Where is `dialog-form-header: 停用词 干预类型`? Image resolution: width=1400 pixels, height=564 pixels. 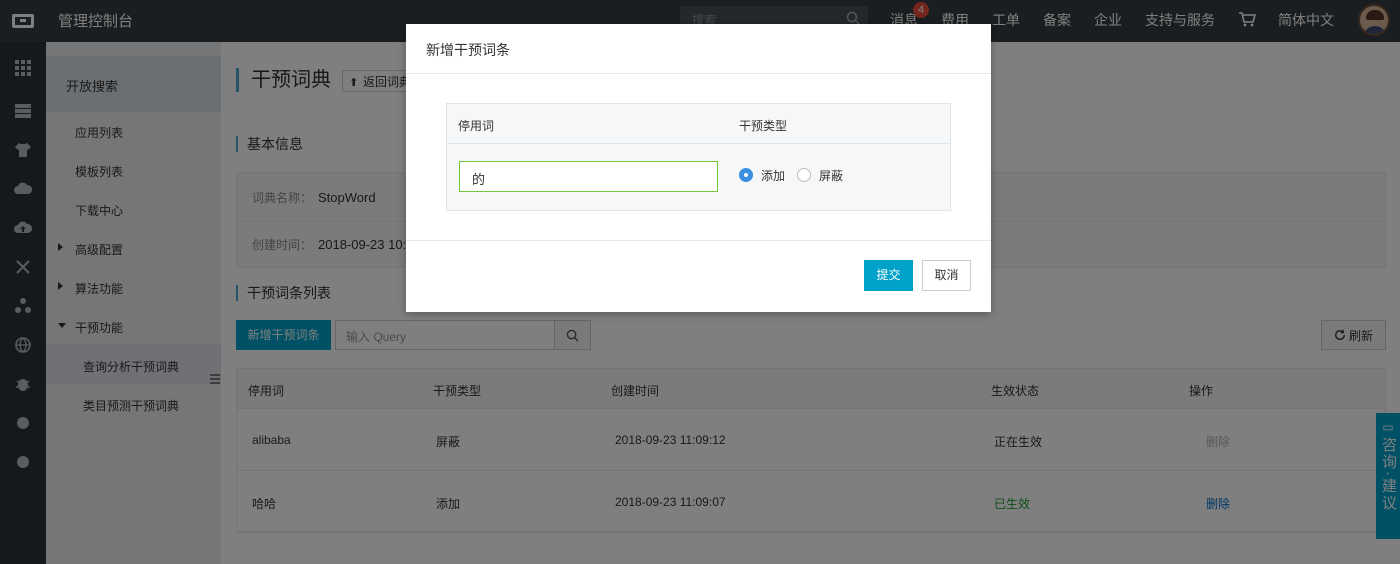 dialog-form-header: 停用词 干预类型 is located at coordinates (698, 124).